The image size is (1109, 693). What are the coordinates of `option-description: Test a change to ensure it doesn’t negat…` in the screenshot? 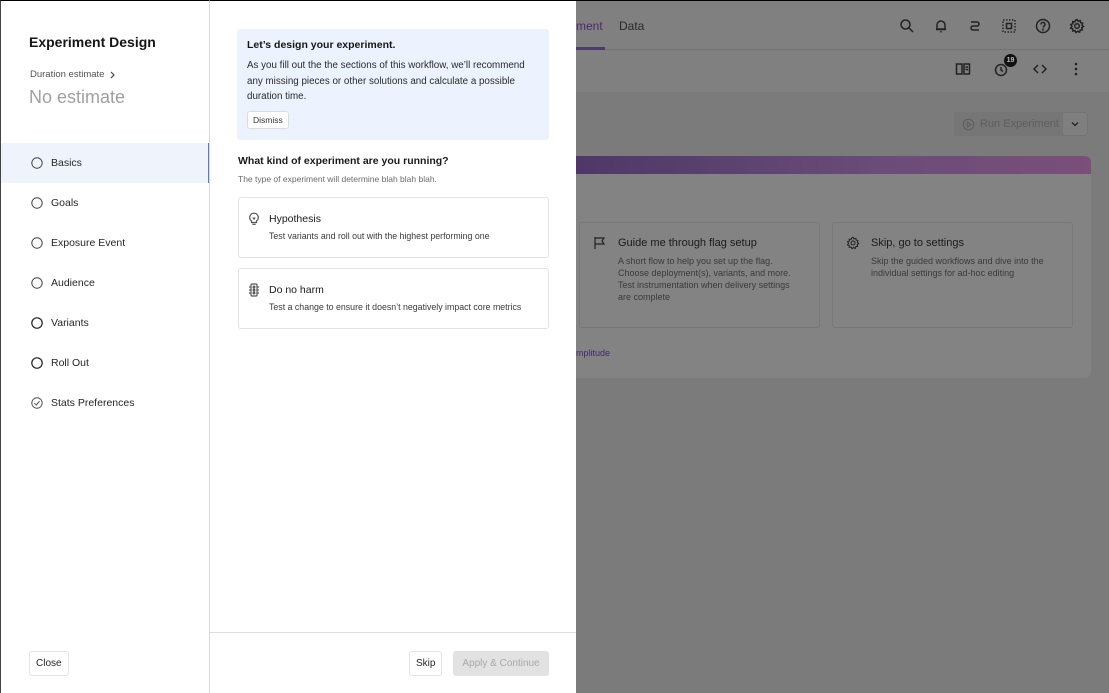 It's located at (395, 307).